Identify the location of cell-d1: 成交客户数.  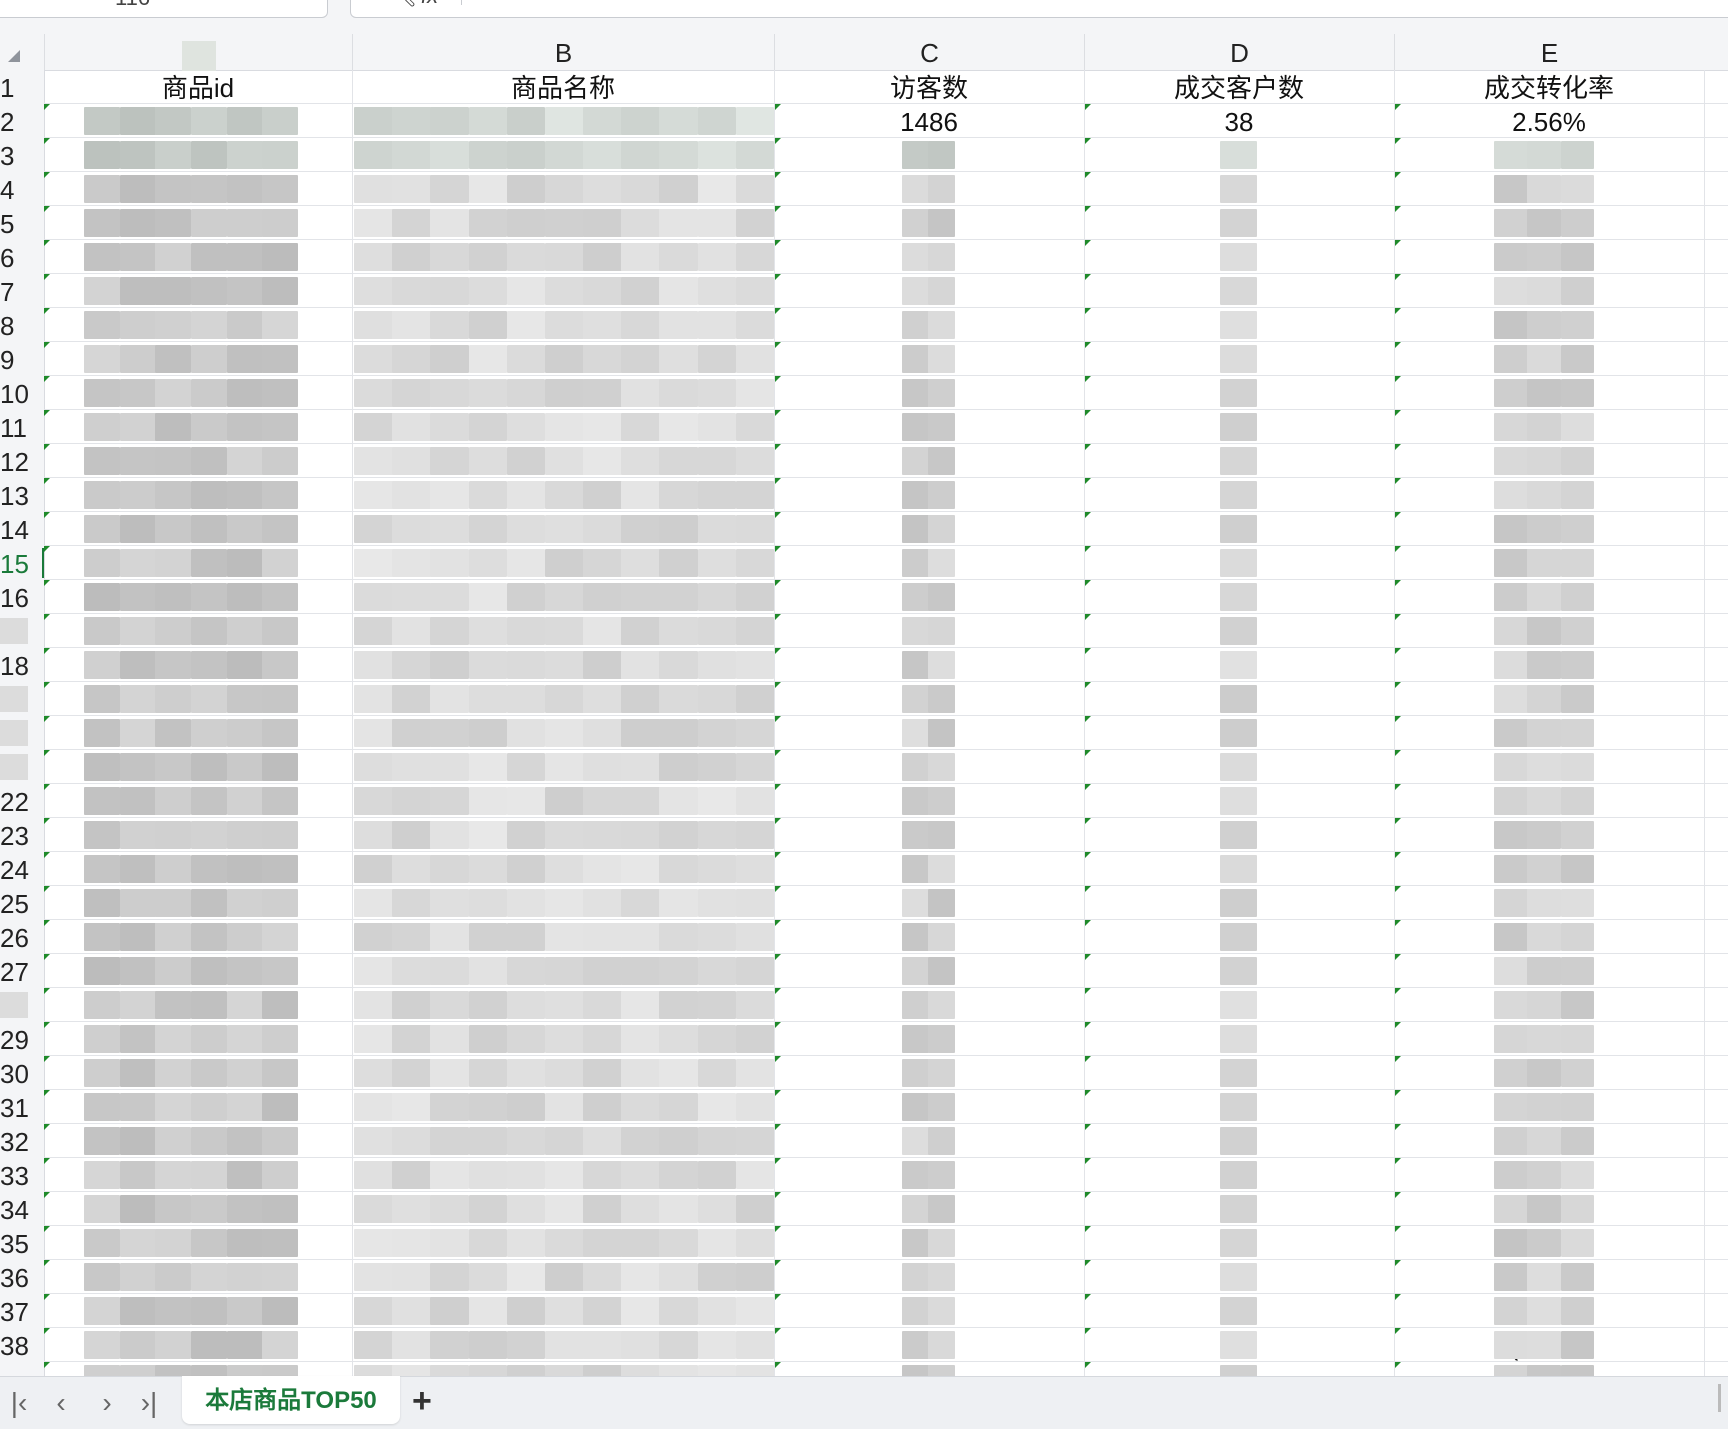
(1239, 87).